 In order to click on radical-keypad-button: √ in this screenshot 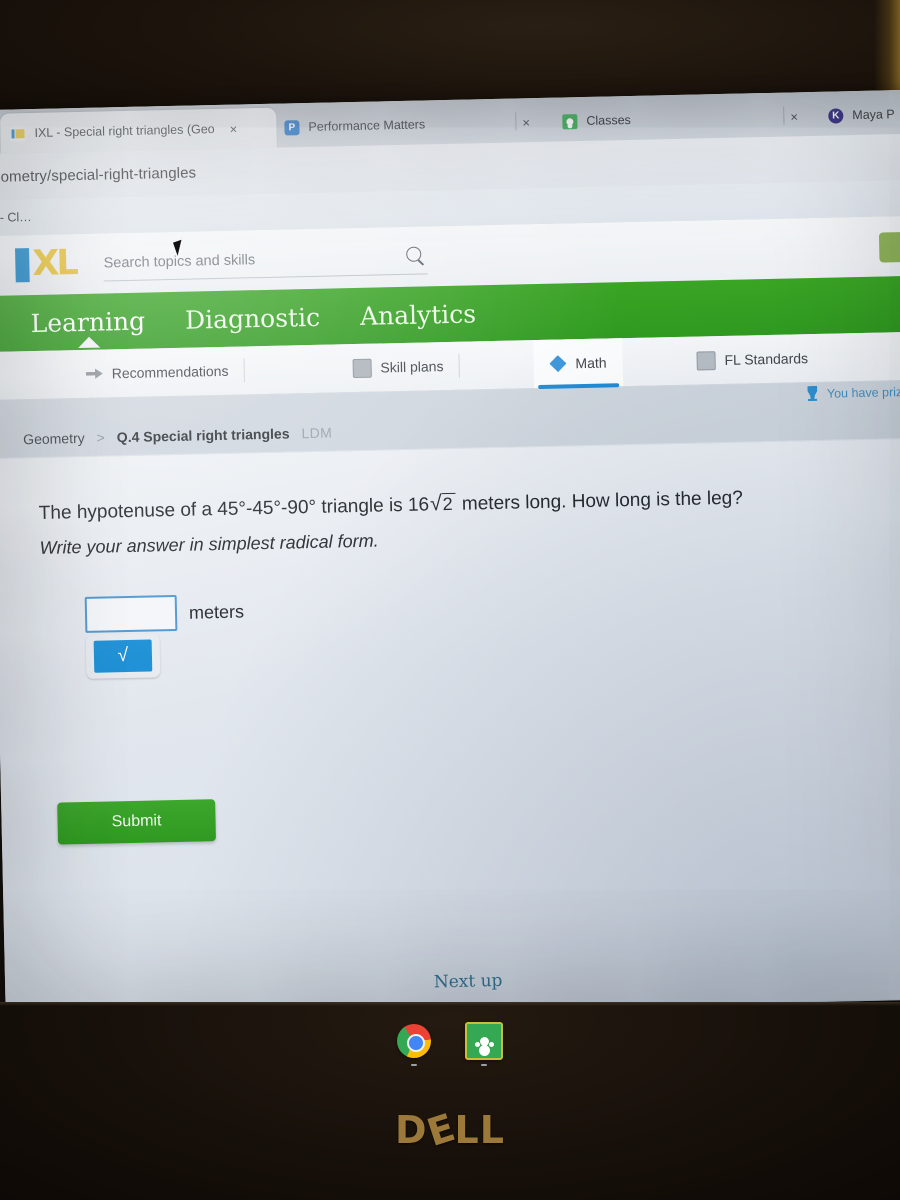, I will do `click(123, 656)`.